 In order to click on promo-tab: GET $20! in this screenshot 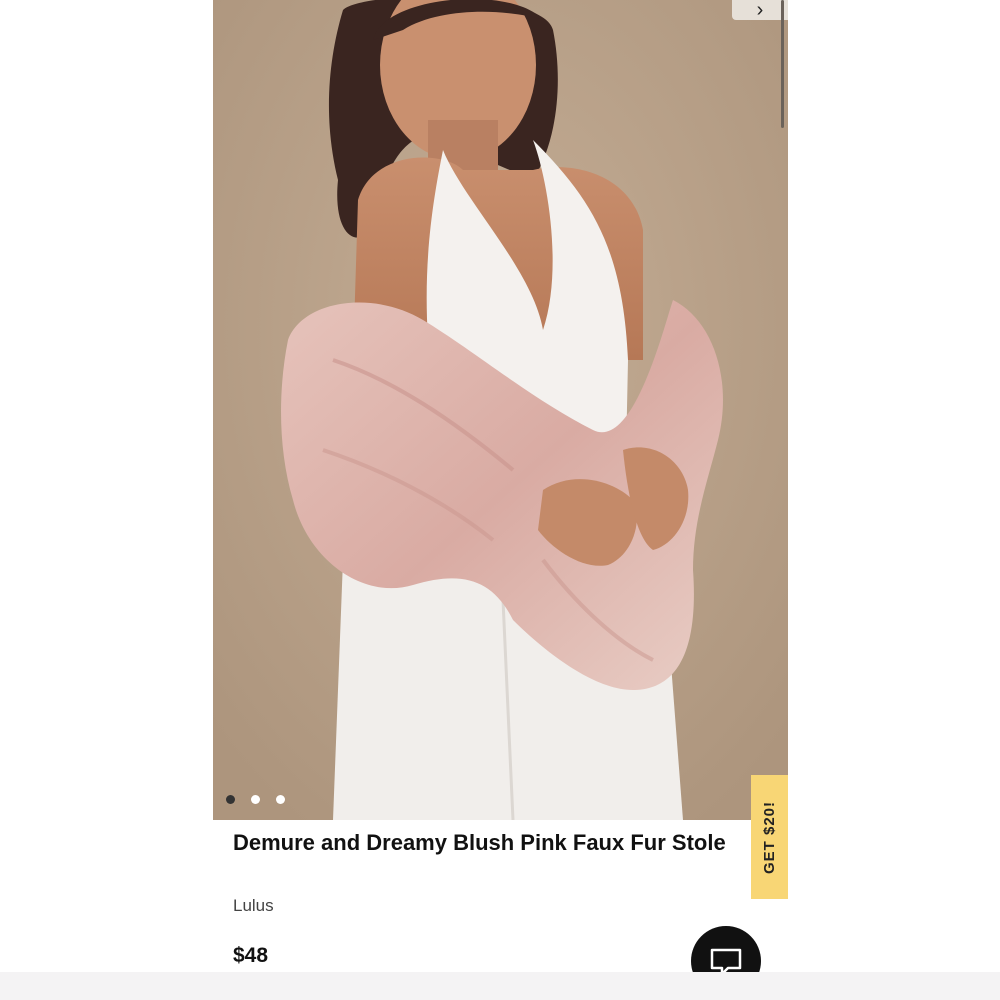, I will do `click(769, 837)`.